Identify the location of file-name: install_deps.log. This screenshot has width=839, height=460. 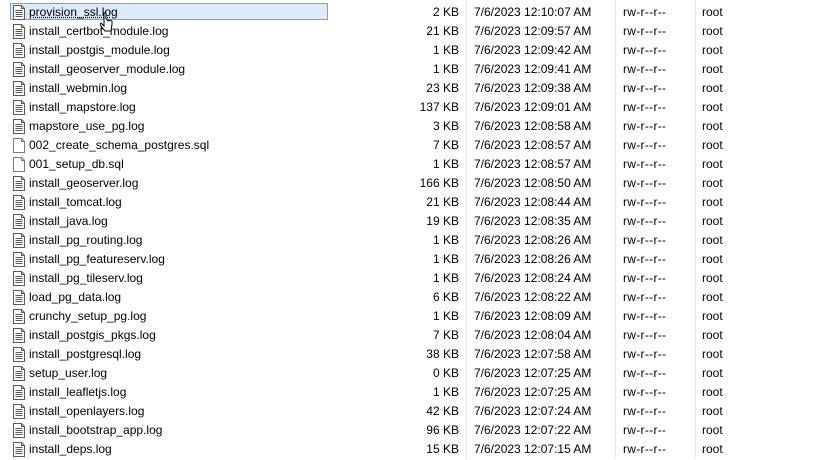
(70, 449).